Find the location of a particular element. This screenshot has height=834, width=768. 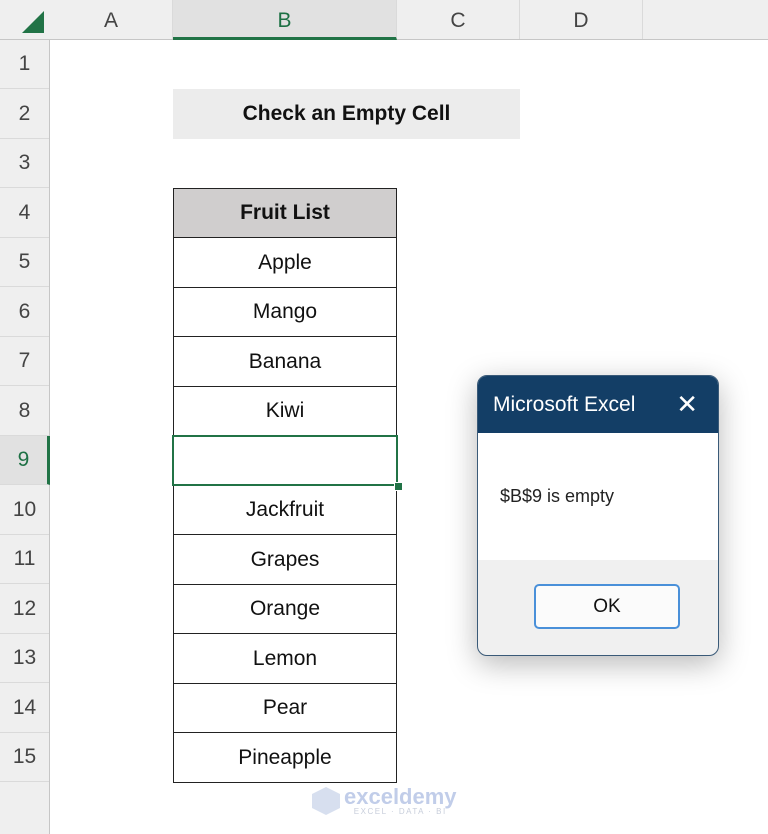

dialog-footer: OK is located at coordinates (598, 607).